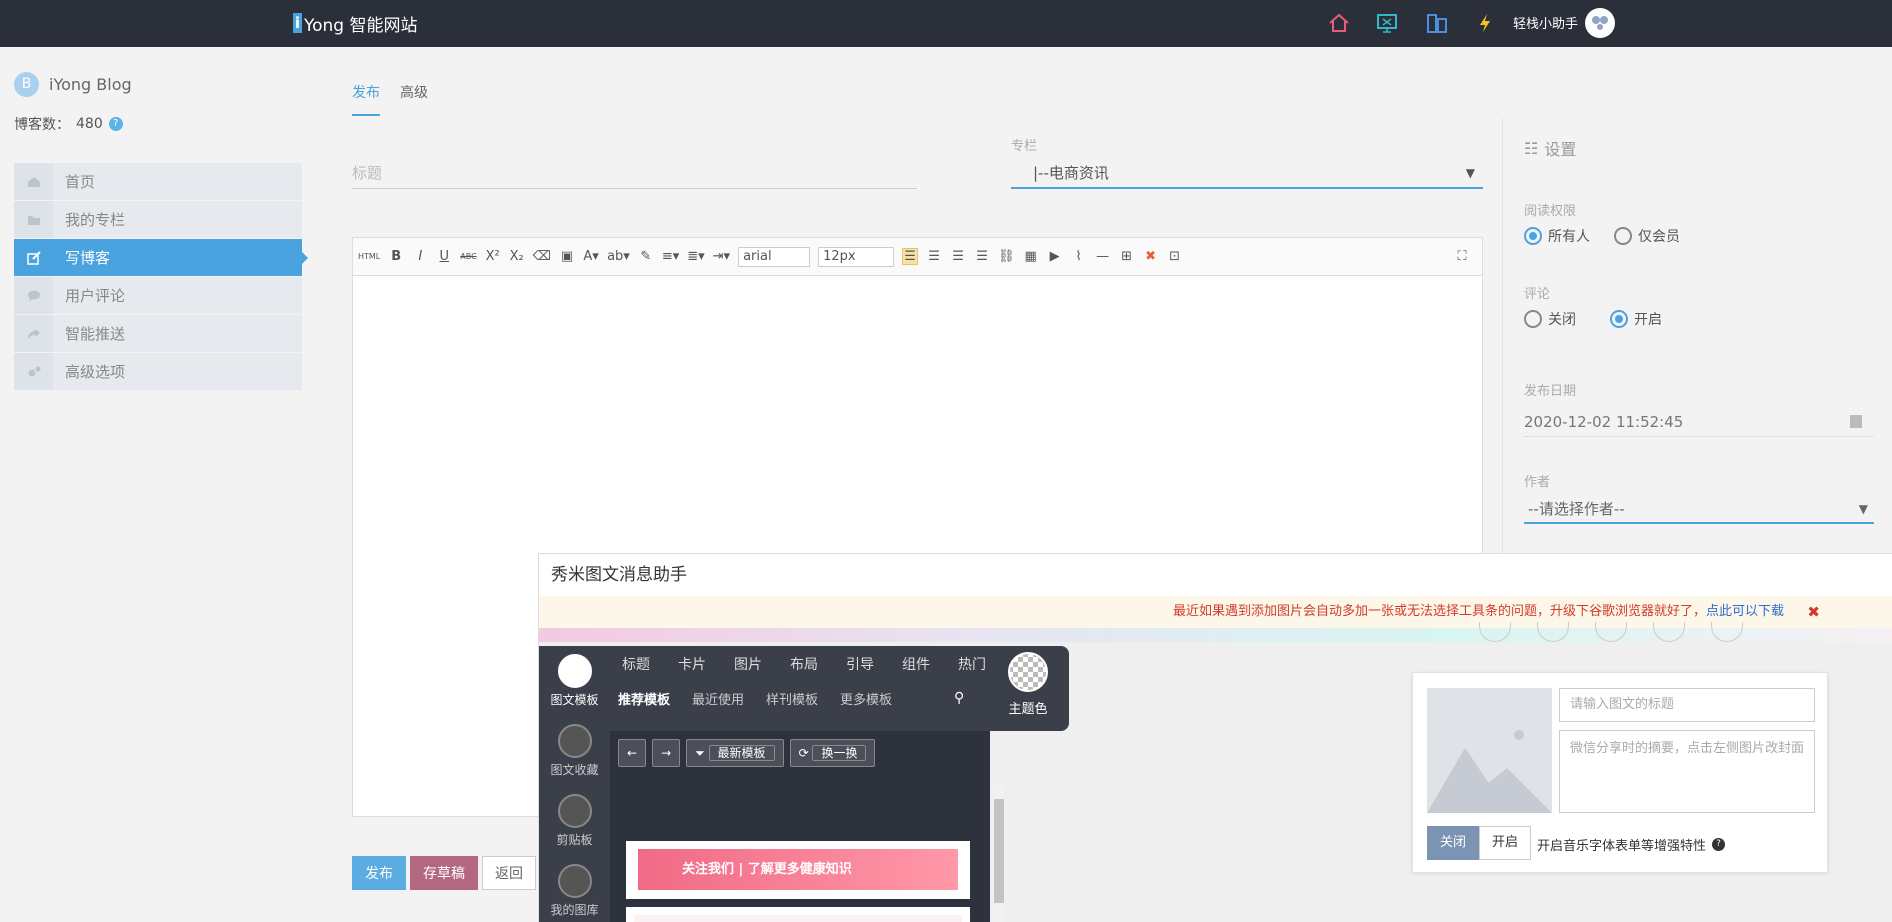 Image resolution: width=1892 pixels, height=922 pixels. Describe the element at coordinates (934, 256) in the screenshot. I see `align-center-icon: ☰` at that location.